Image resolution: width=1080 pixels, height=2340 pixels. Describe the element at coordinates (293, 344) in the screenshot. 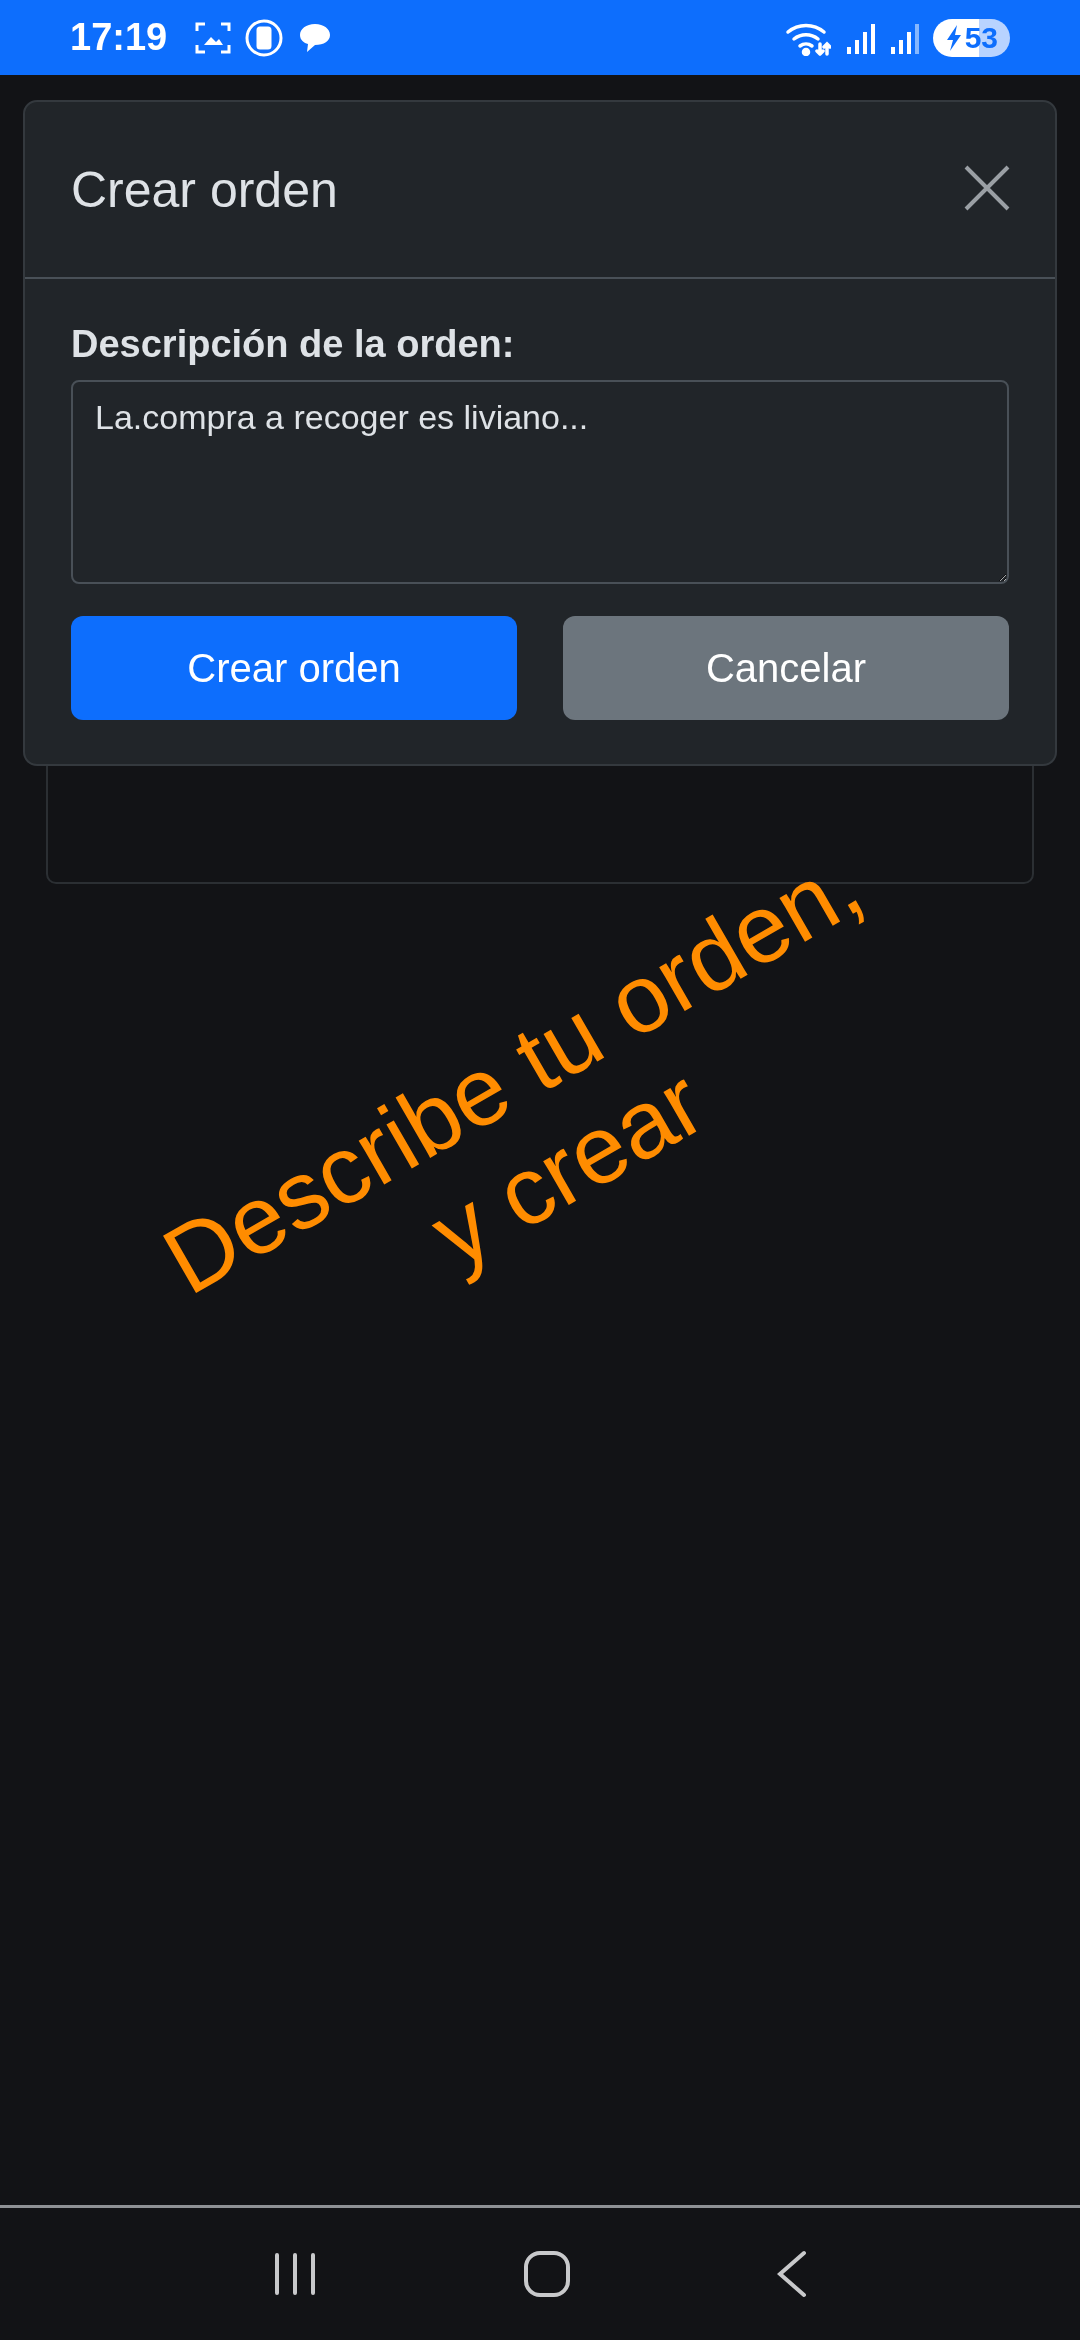

I see `field-label: Descripción de la orden:` at that location.